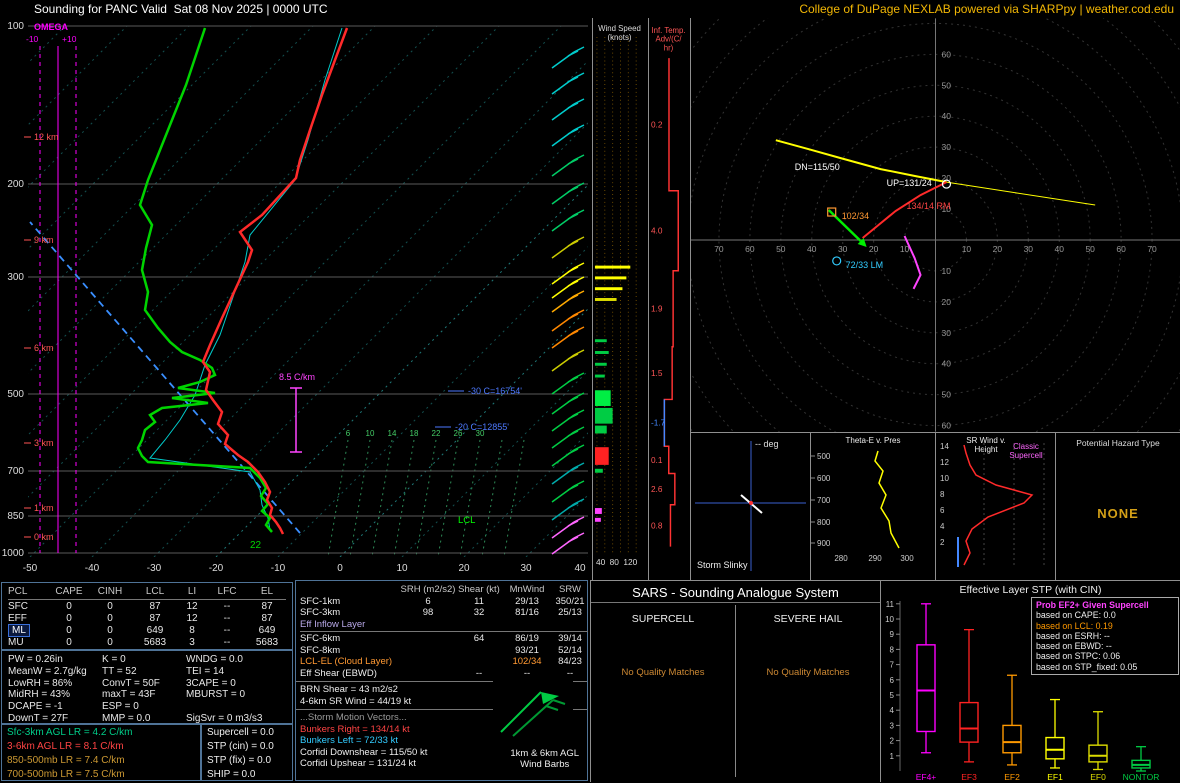  What do you see at coordinates (1141, 777) in the screenshot?
I see `stp-category-label: NONTOR` at bounding box center [1141, 777].